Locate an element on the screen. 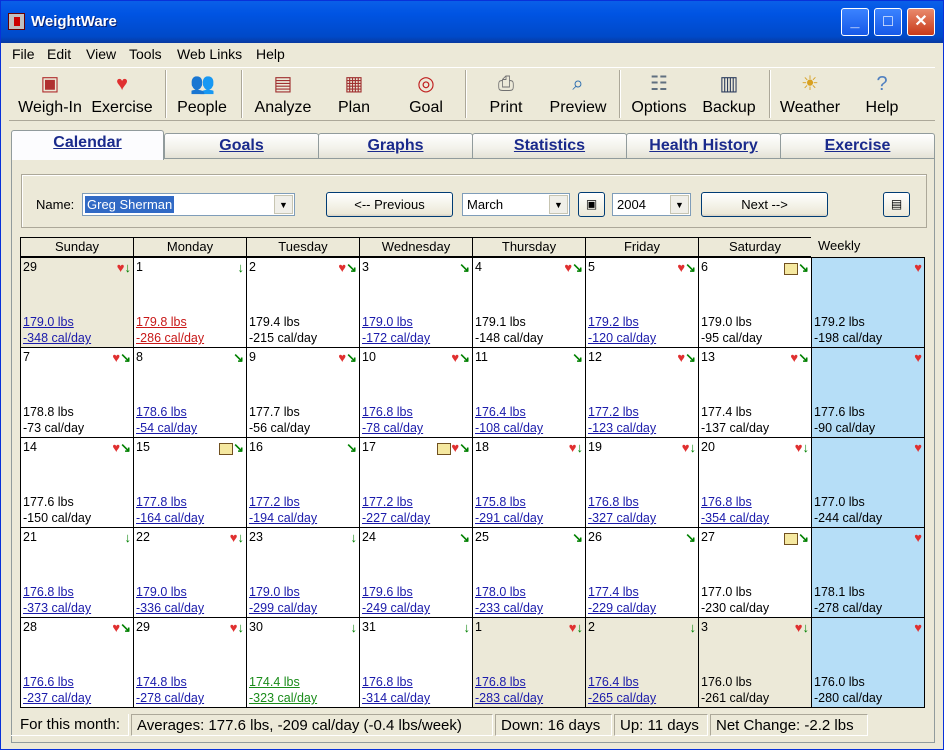 The width and height of the screenshot is (944, 750). calorie-value: -327 cal/day is located at coordinates (622, 518).